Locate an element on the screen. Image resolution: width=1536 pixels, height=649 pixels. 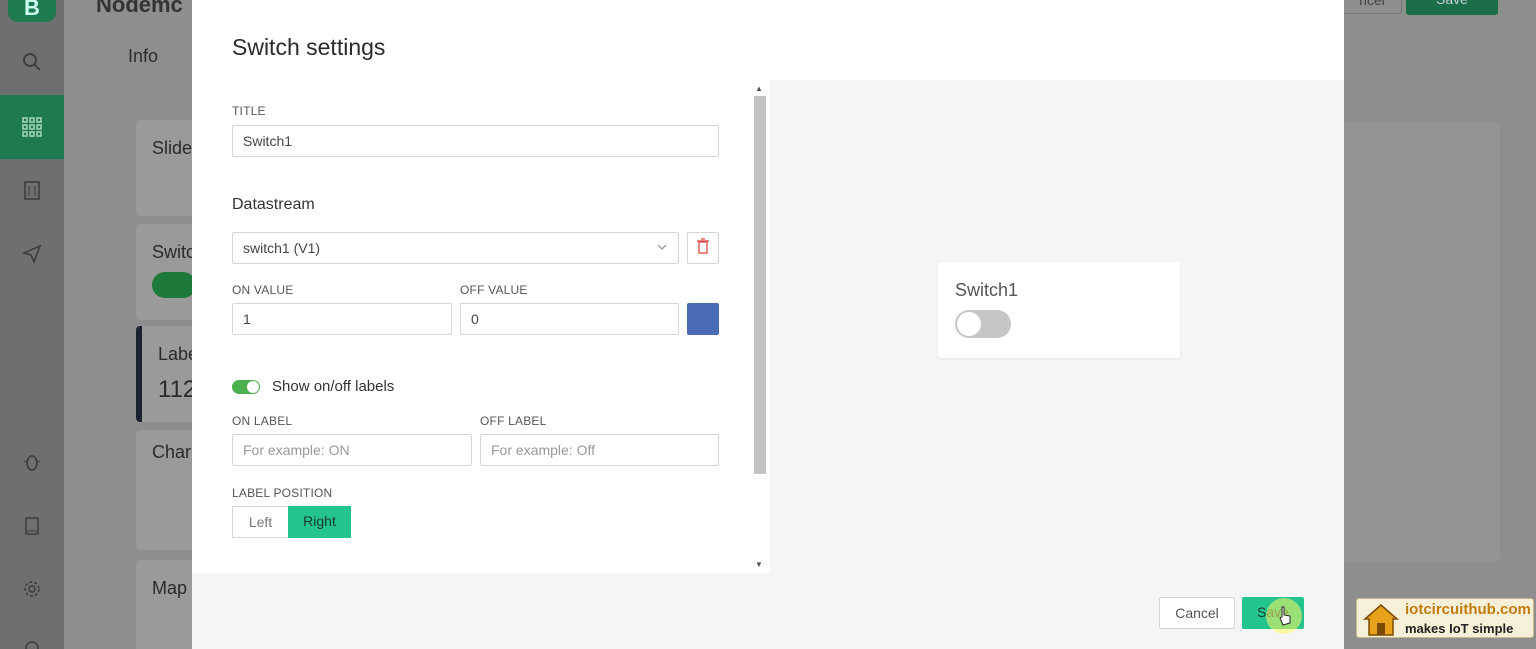
off-value-input: 0 is located at coordinates (569, 319).